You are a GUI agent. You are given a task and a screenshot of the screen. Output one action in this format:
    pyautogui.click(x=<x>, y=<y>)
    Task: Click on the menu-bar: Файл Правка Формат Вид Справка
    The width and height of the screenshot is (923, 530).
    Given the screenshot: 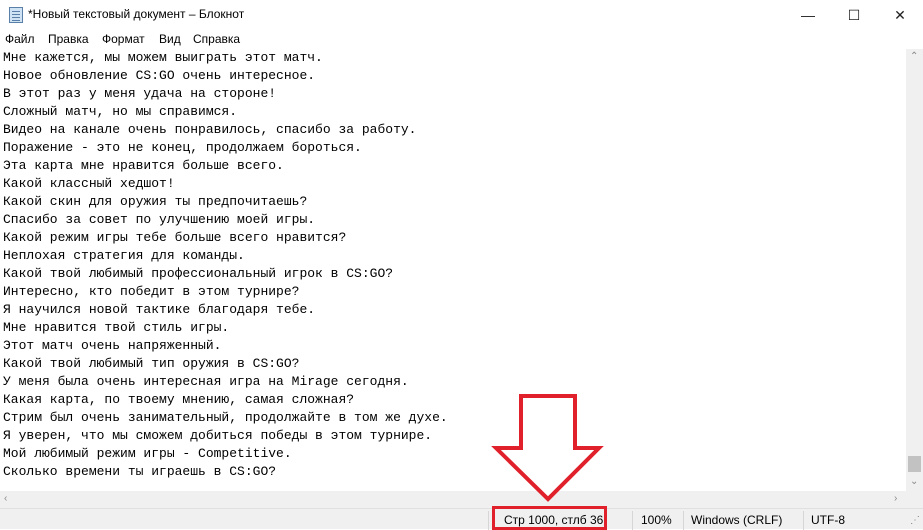 What is the action you would take?
    pyautogui.click(x=461, y=39)
    